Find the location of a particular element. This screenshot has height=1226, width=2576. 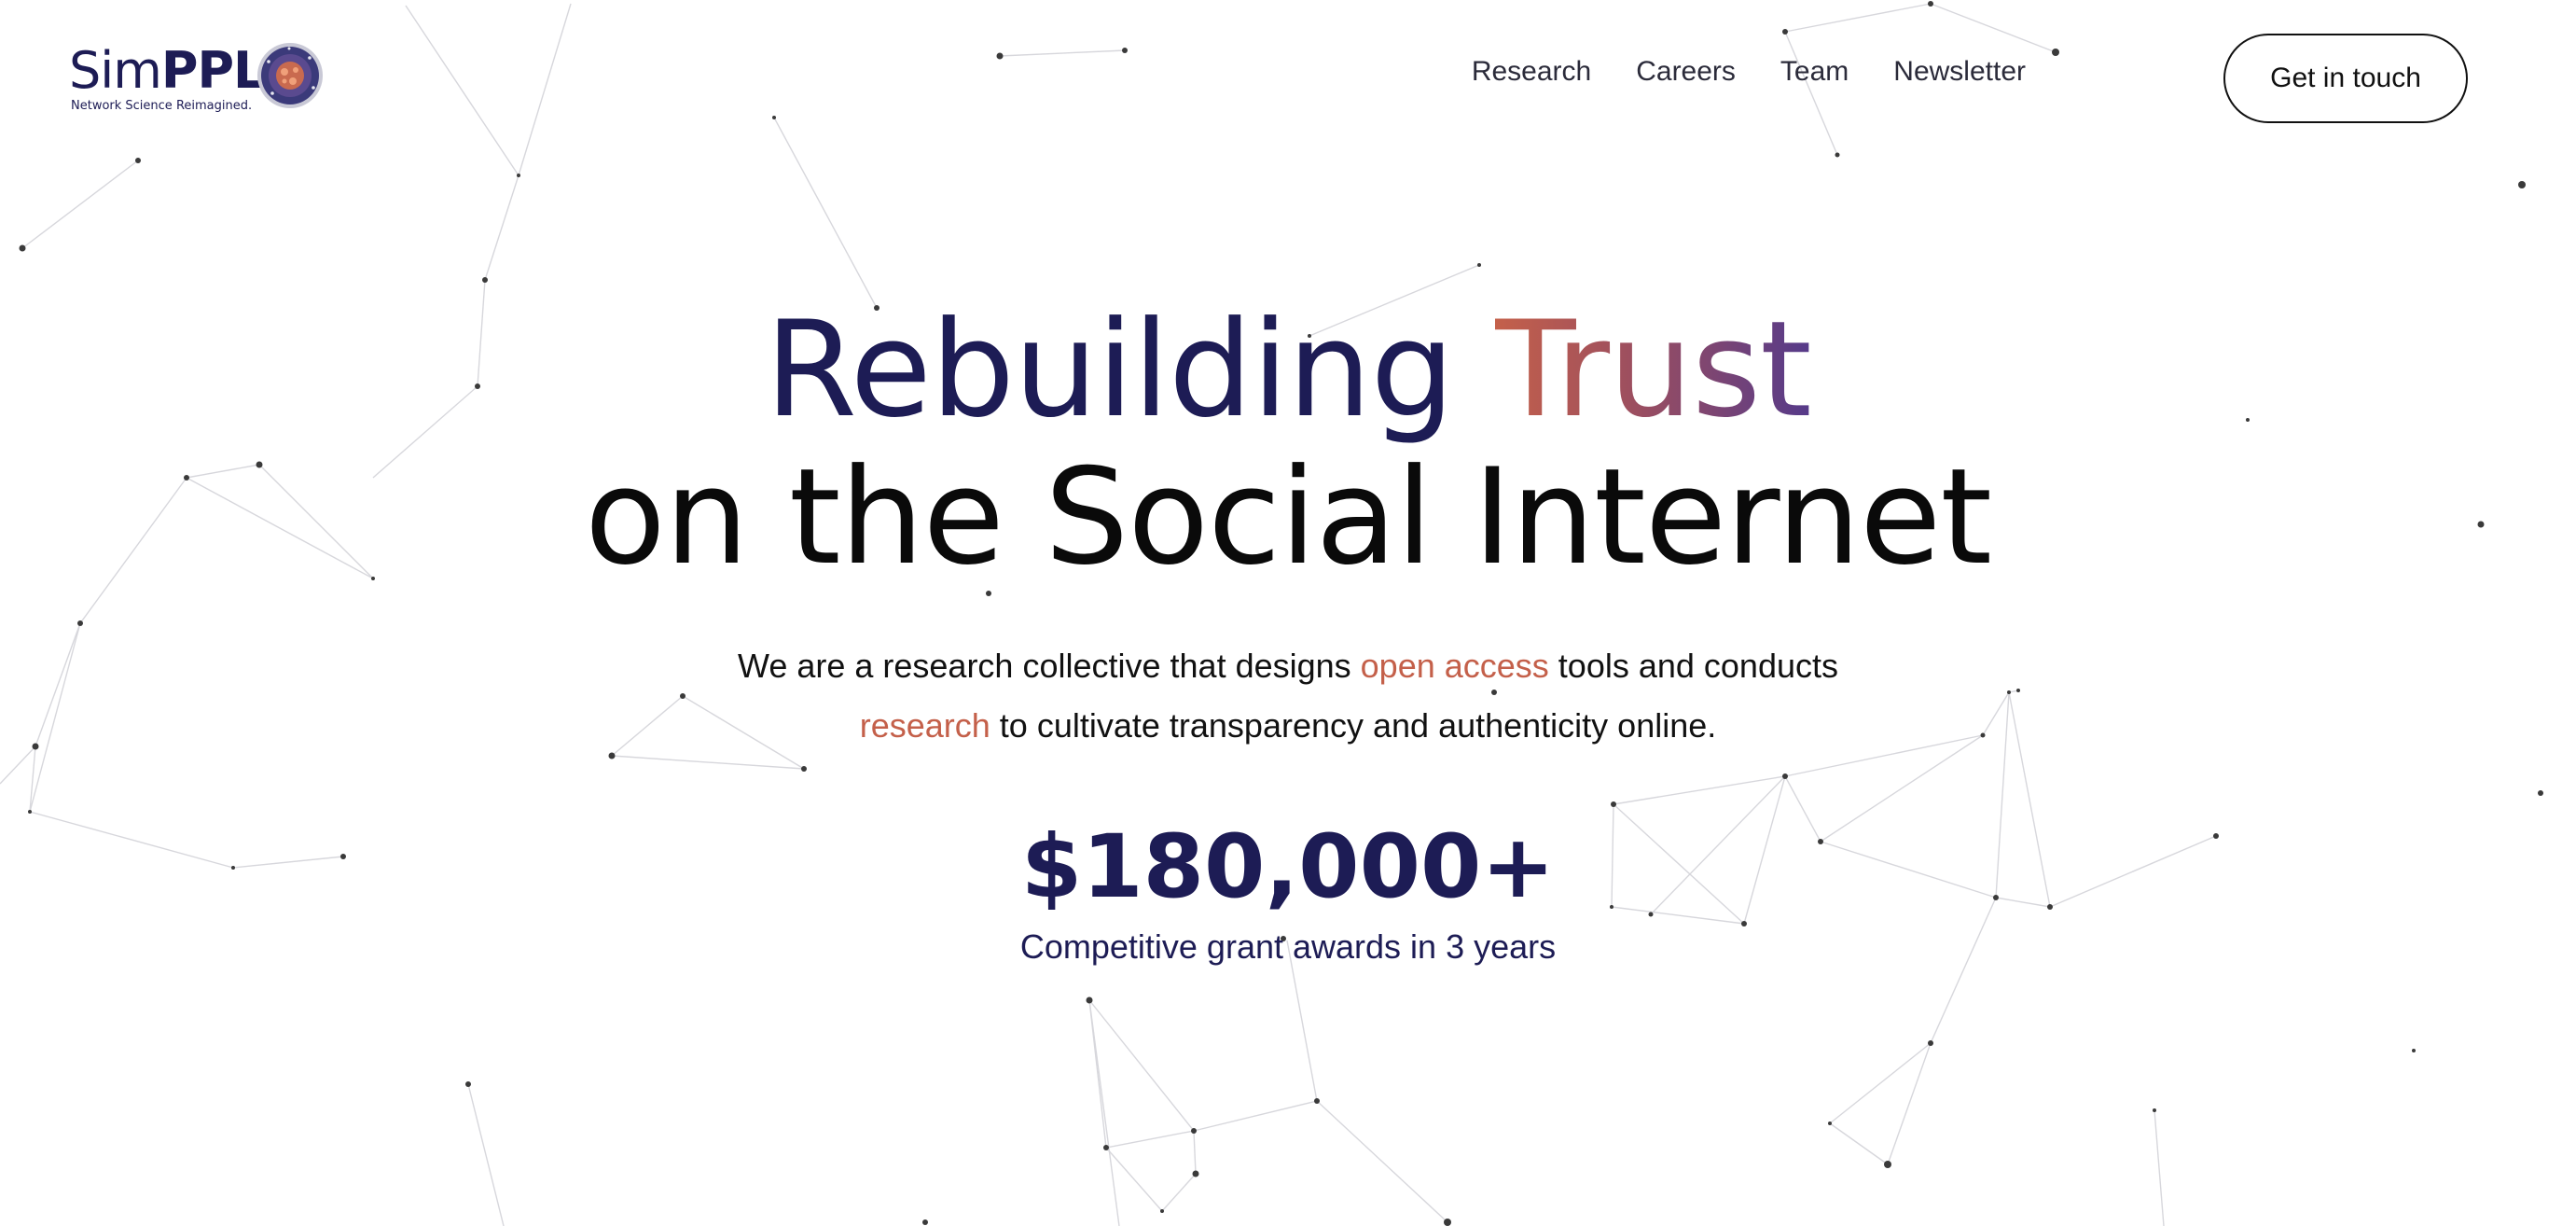

grant-total-label: Competitive grant awards in 3 years is located at coordinates (1288, 947).